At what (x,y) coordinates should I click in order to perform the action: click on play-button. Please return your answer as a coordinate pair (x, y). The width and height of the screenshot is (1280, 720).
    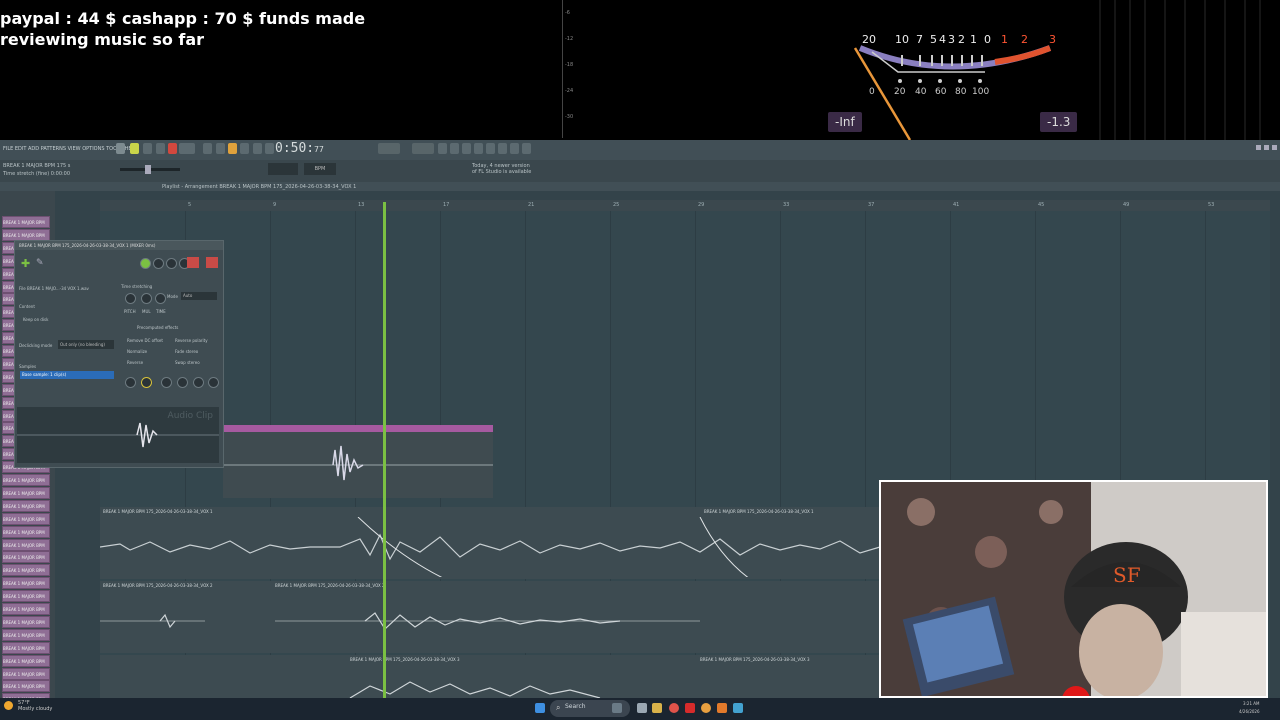
    Looking at the image, I should click on (147, 148).